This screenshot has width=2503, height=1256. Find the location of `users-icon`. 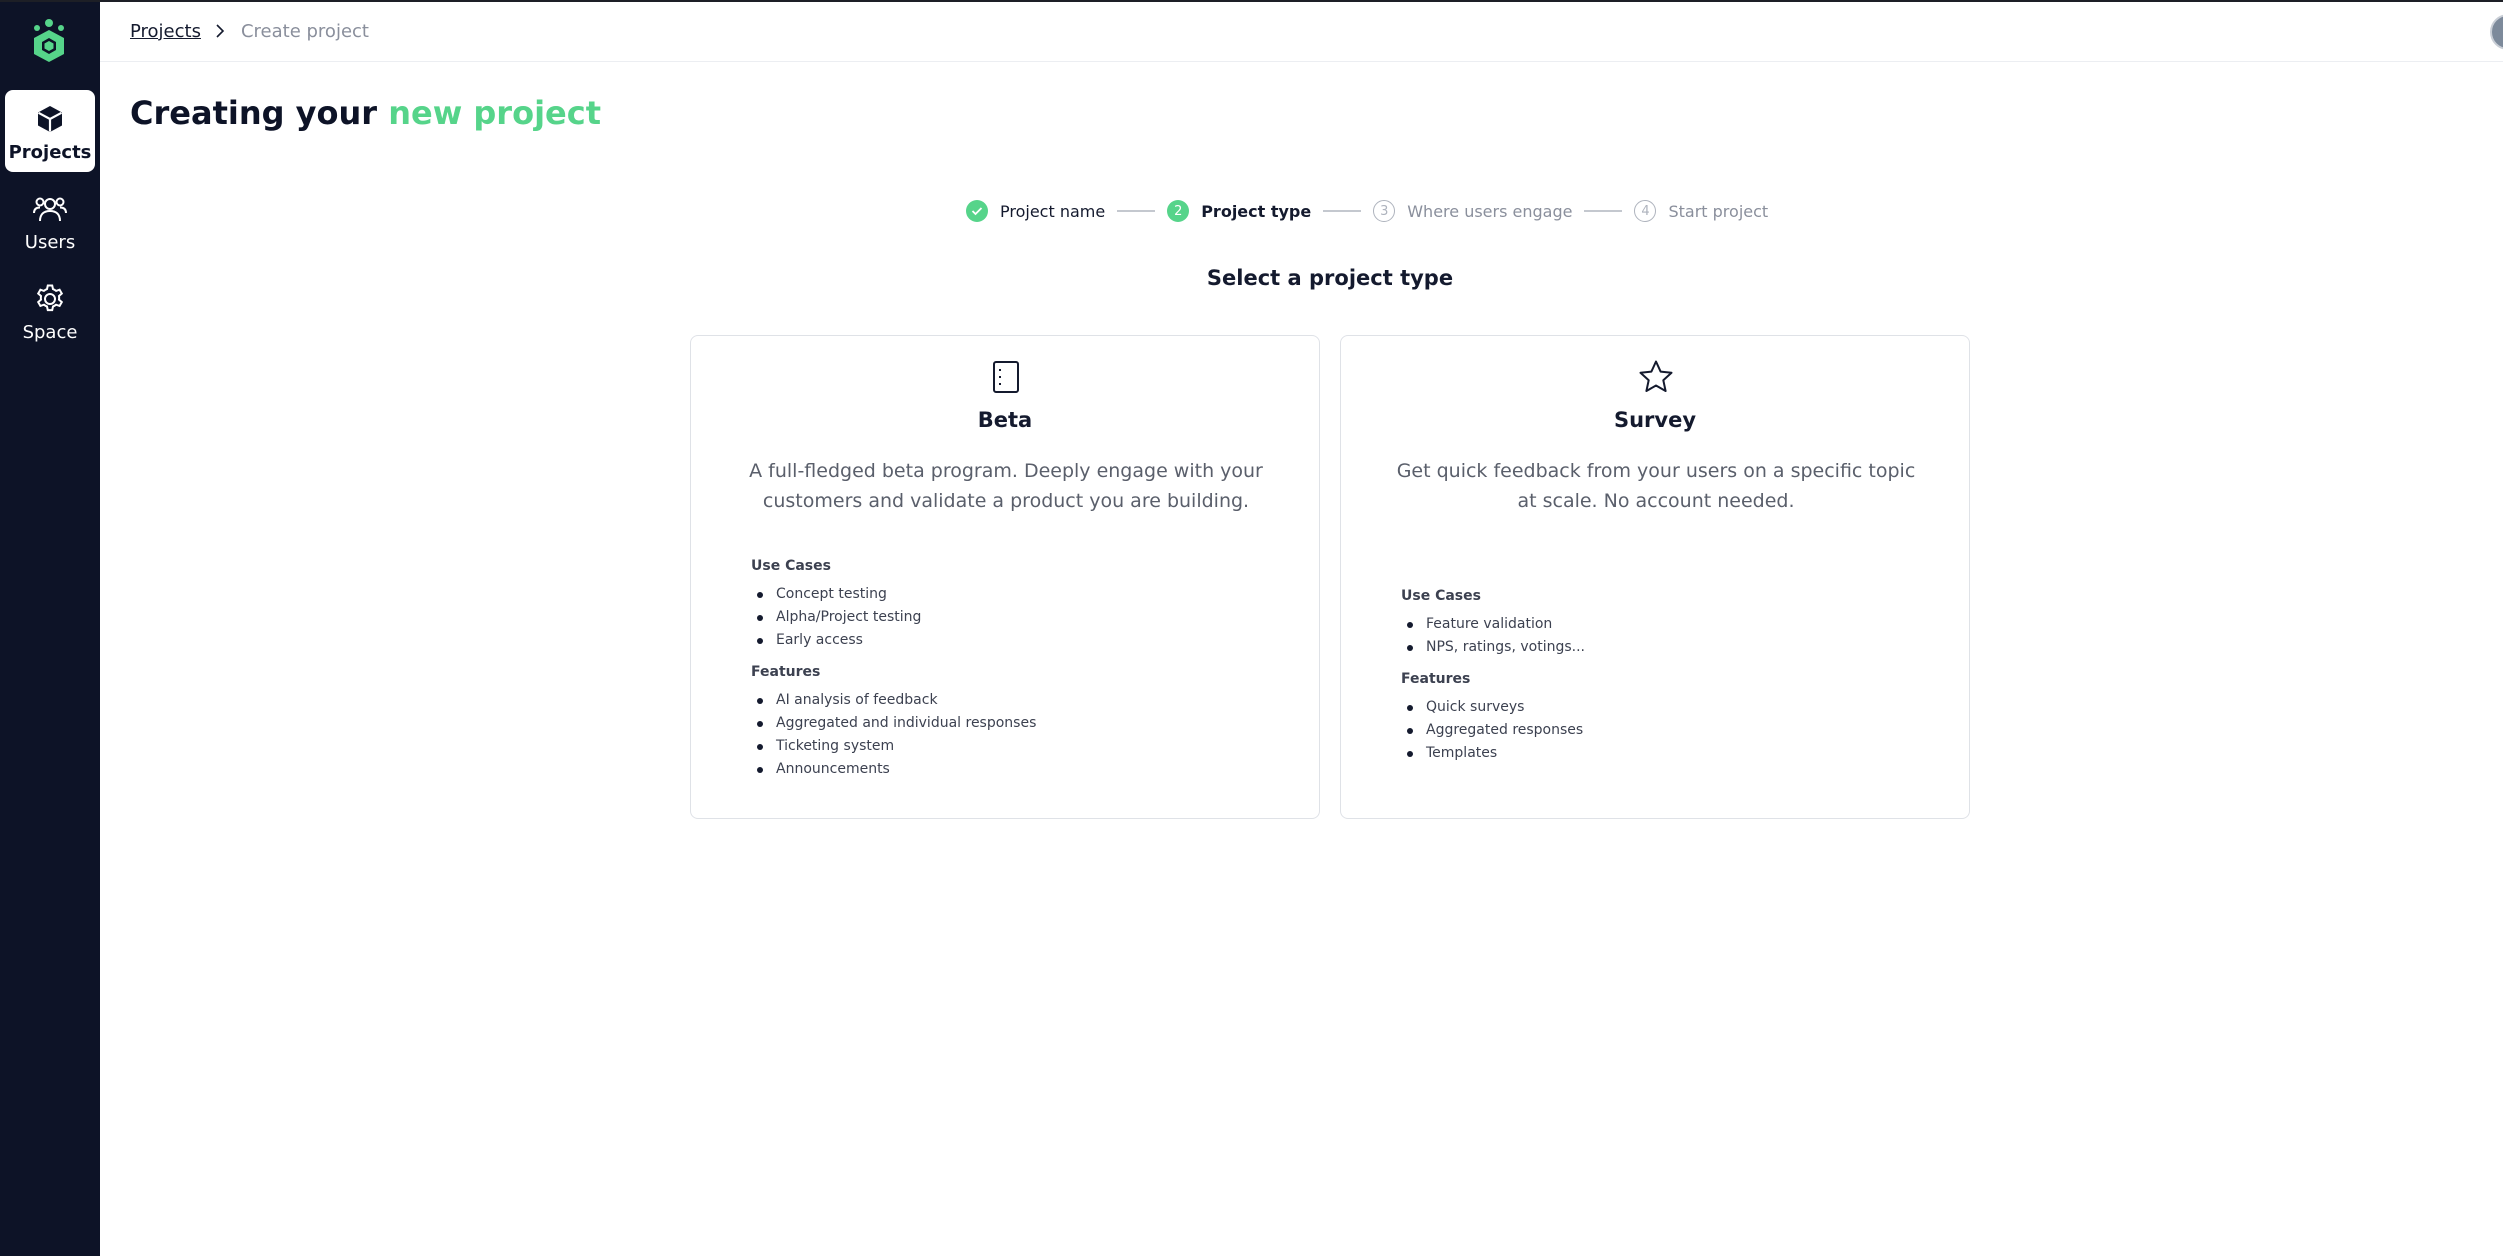

users-icon is located at coordinates (50, 209).